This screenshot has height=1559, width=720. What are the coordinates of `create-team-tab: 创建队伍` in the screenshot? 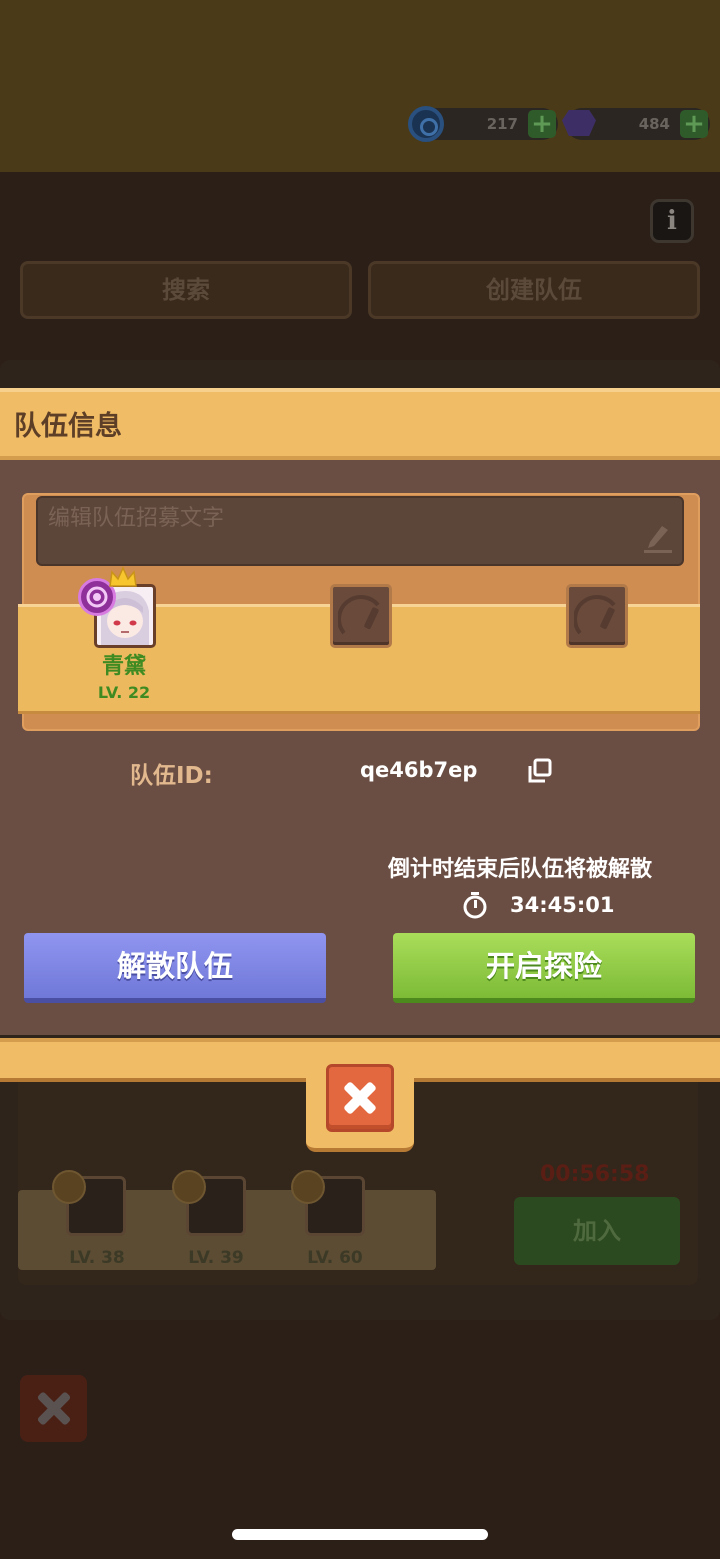 It's located at (534, 290).